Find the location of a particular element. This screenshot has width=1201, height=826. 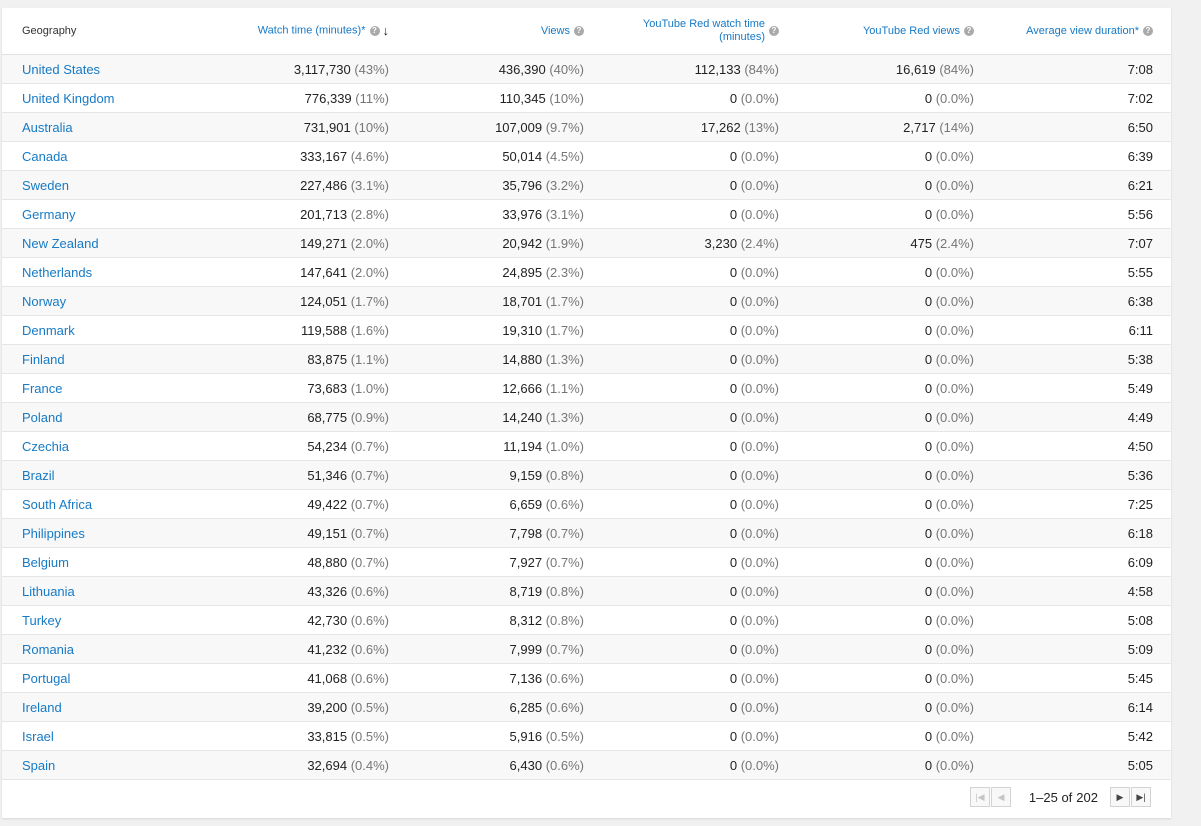

country-link: France is located at coordinates (97, 388).